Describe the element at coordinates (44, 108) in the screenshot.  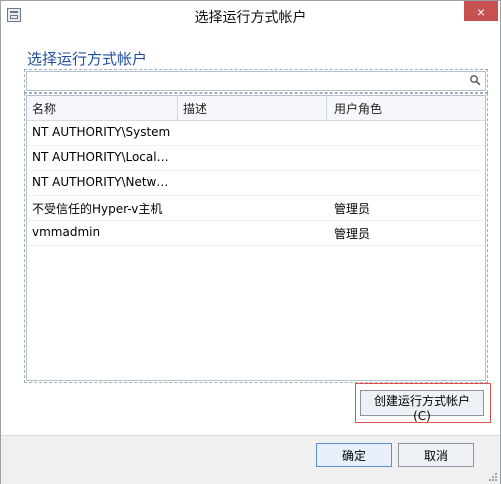
I see `column-header-name: 名称` at that location.